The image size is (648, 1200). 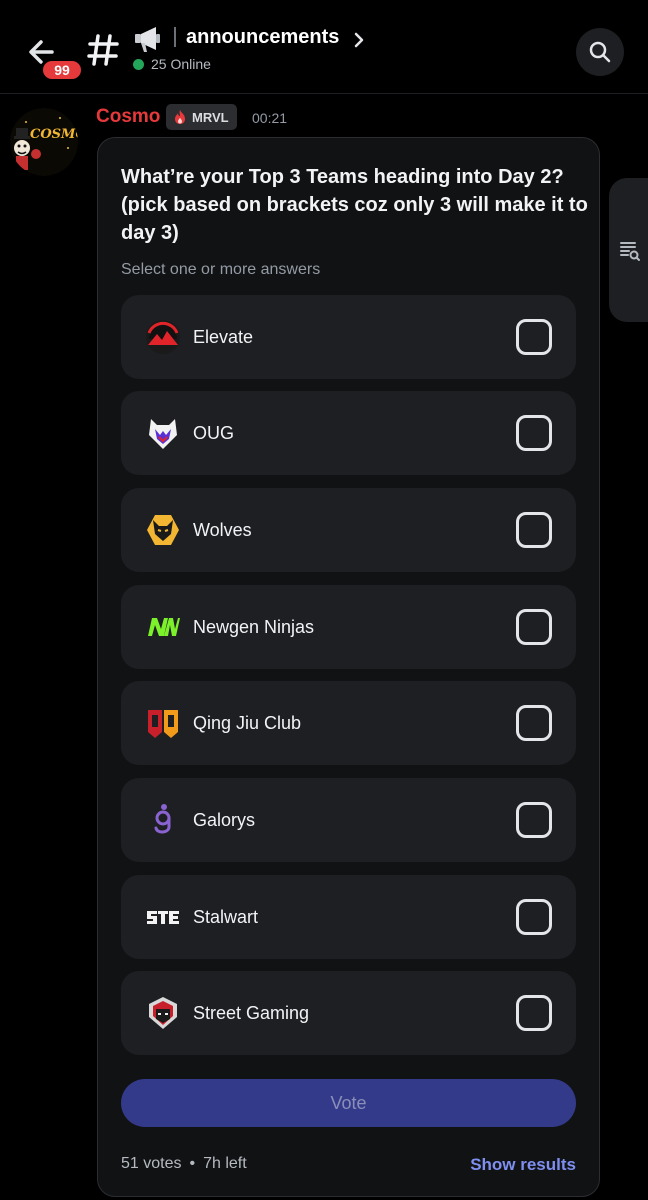 I want to click on show-results-link: Show results, so click(x=523, y=1165).